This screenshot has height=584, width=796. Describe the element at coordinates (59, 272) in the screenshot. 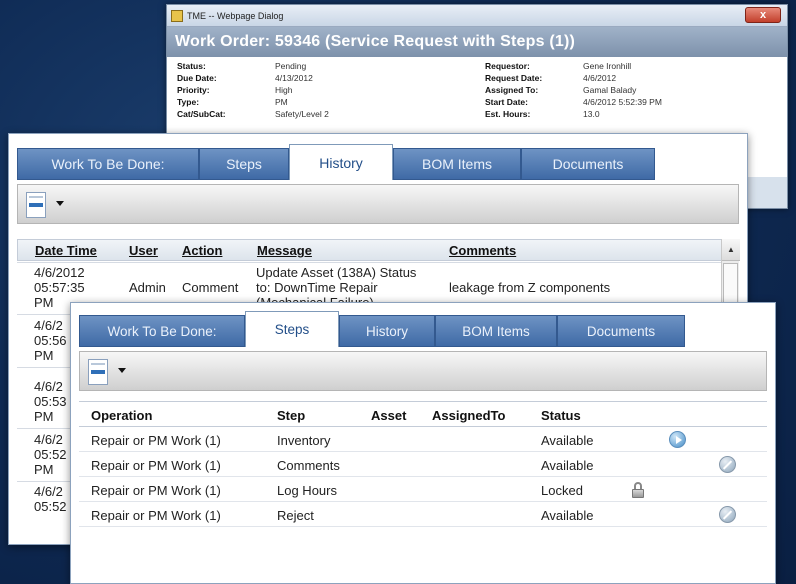

I see `row-date-line1: 4/6/2012` at that location.